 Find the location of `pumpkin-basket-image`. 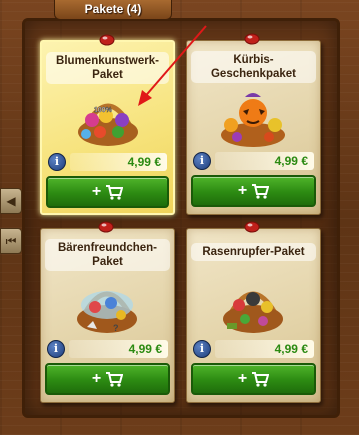

pumpkin-basket-image is located at coordinates (253, 120).